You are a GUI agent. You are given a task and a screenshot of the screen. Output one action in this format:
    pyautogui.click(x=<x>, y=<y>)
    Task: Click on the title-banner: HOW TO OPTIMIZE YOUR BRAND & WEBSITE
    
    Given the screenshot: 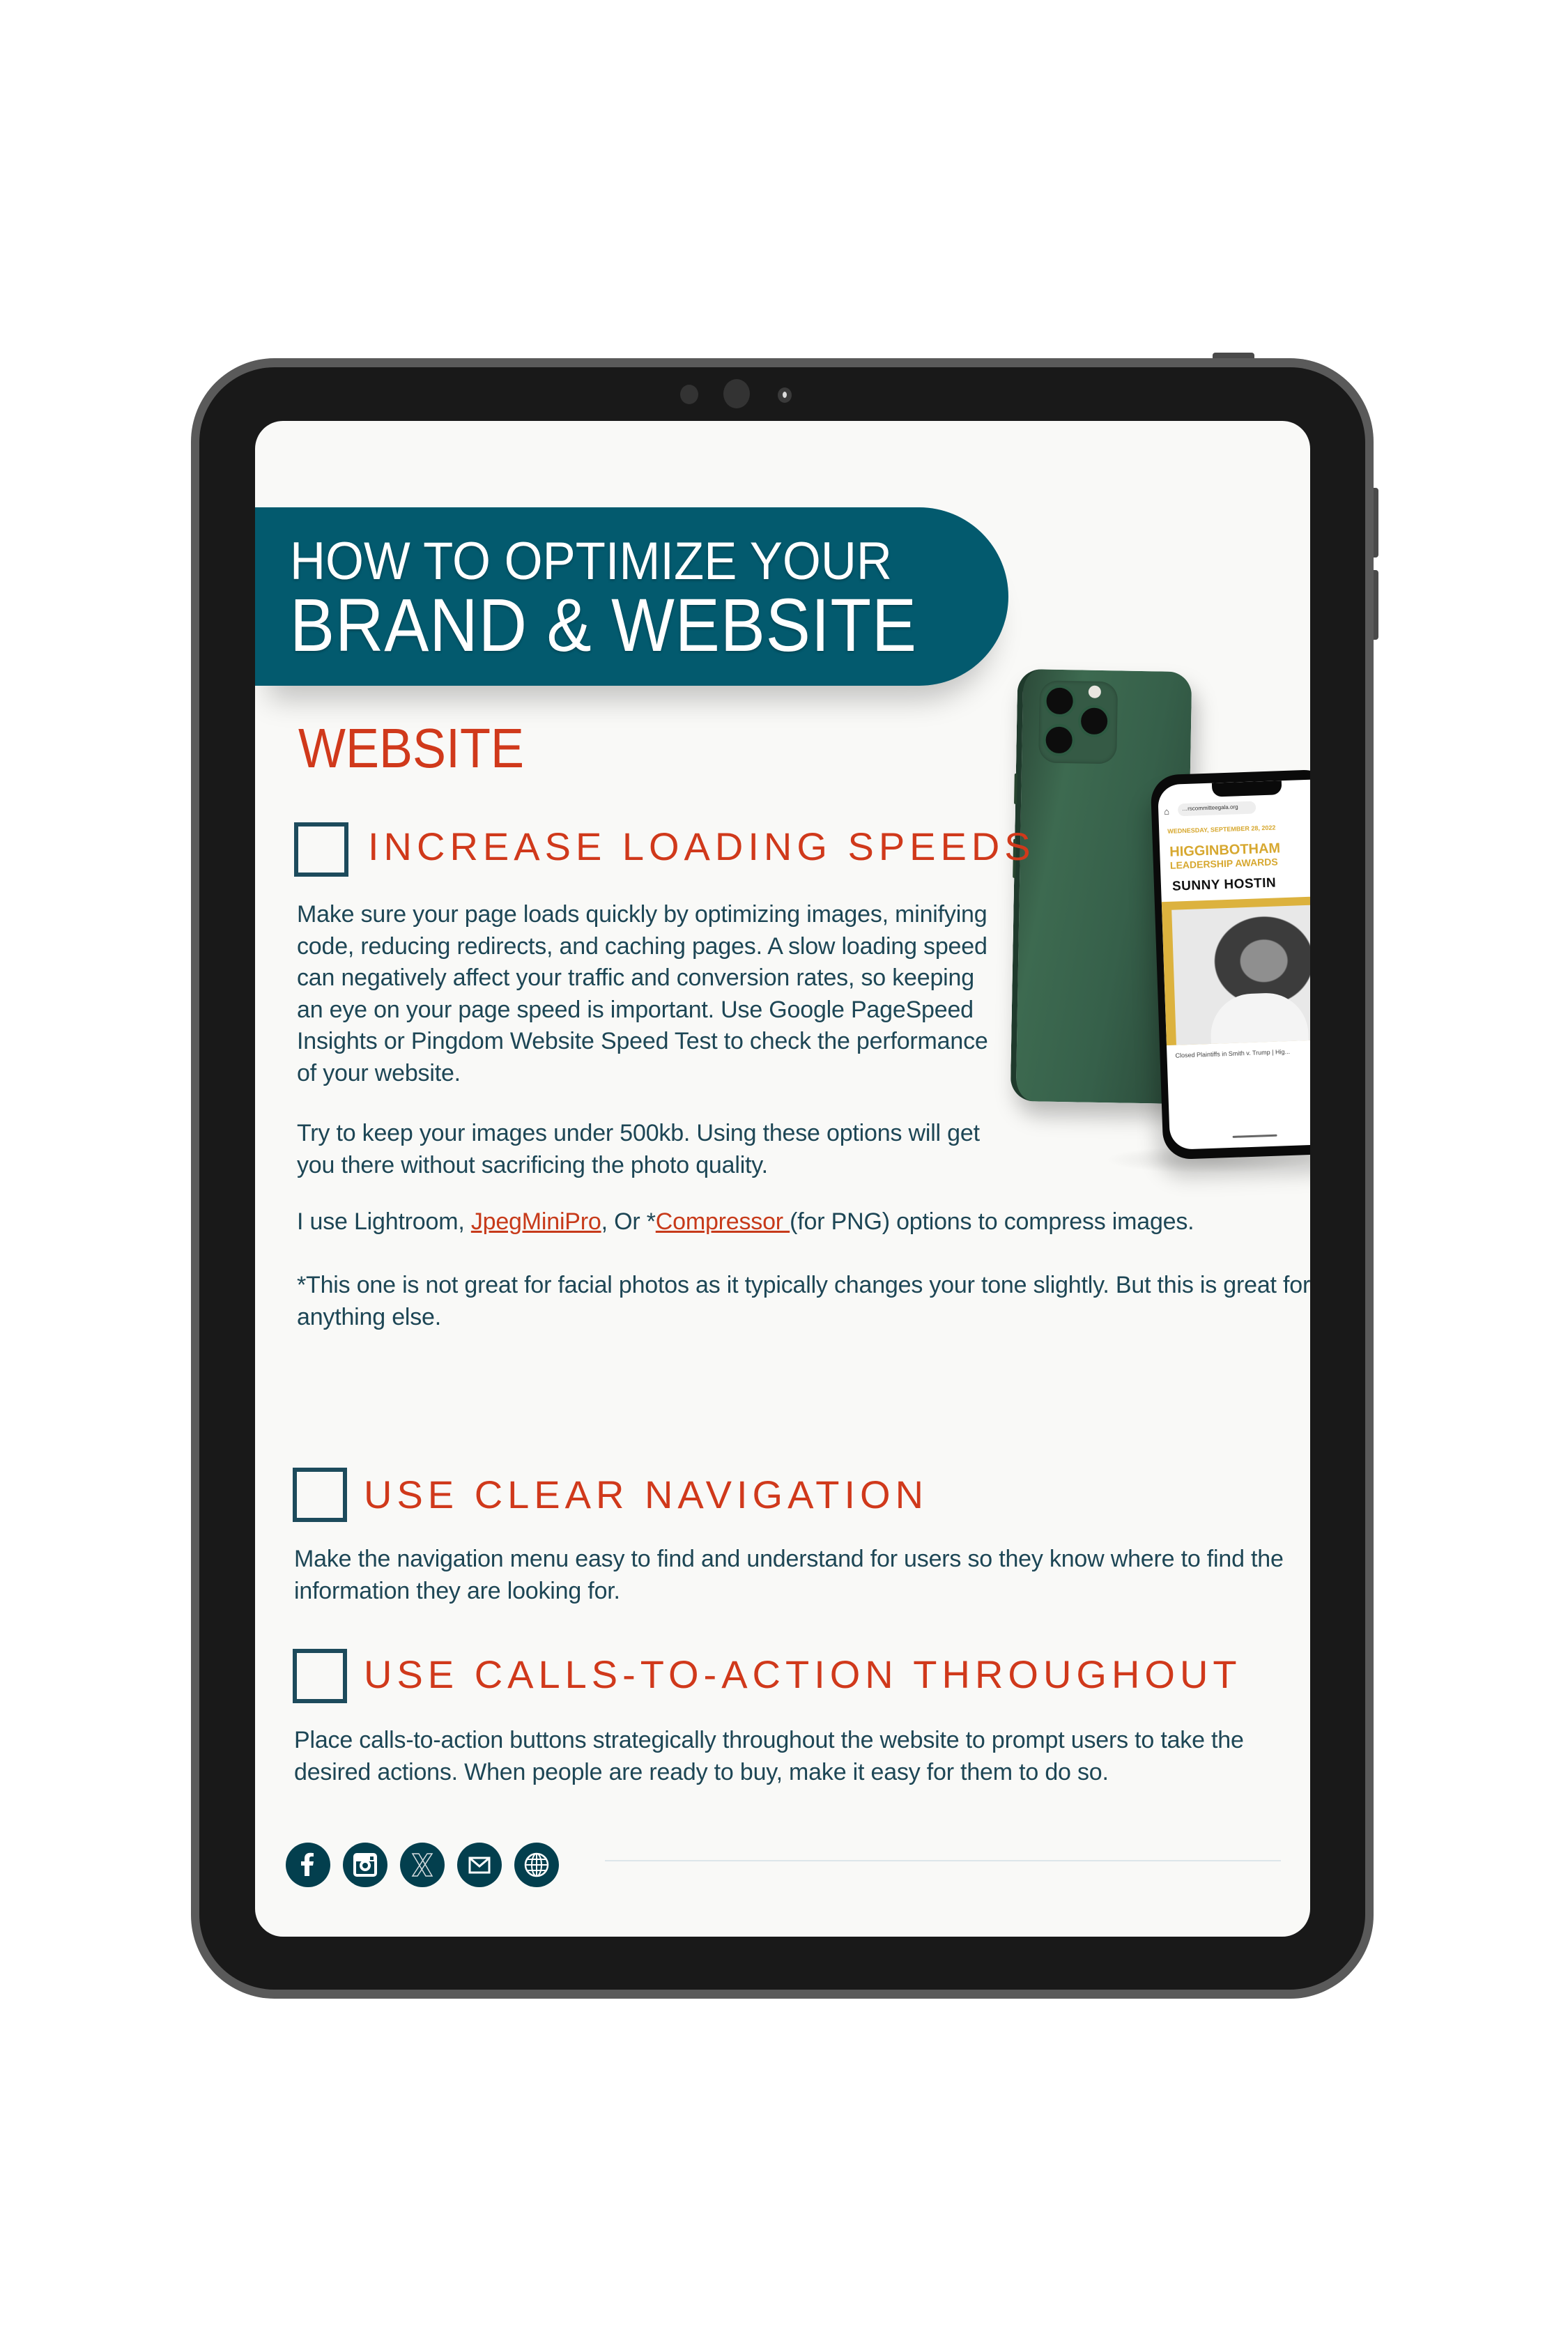 What is the action you would take?
    pyautogui.click(x=631, y=596)
    